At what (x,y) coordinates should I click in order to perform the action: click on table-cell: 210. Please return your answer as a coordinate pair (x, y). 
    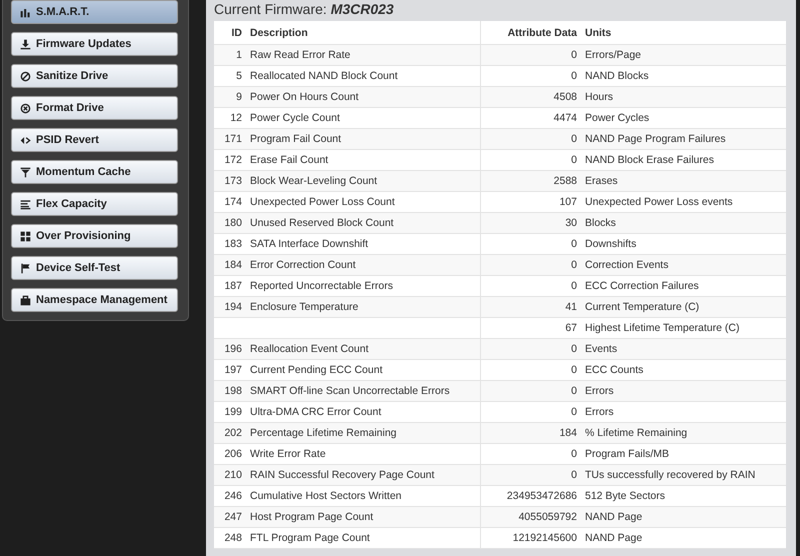
    Looking at the image, I should click on (230, 475).